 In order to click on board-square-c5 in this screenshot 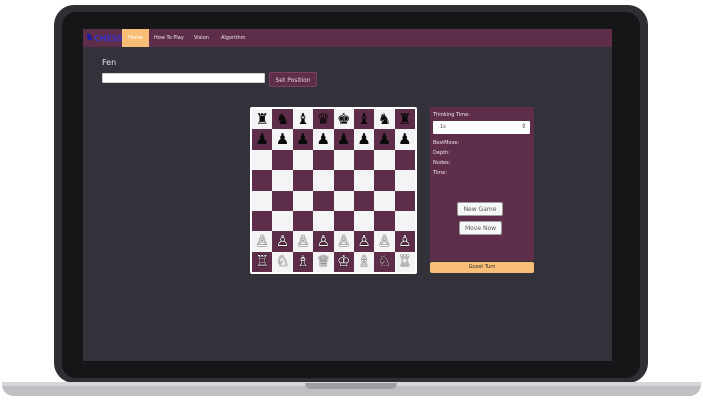, I will do `click(303, 180)`.